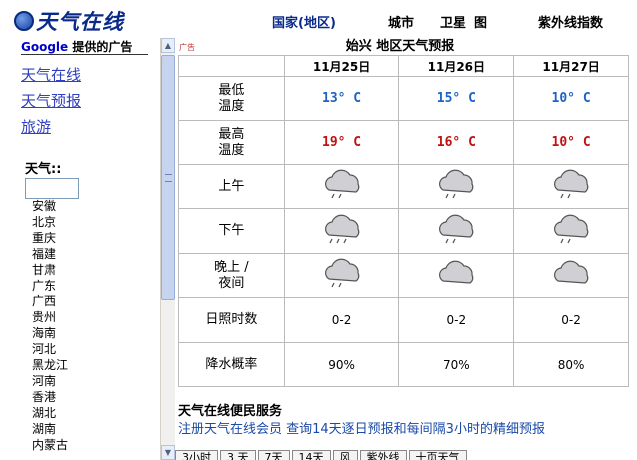 This screenshot has width=637, height=460. Describe the element at coordinates (44, 47) in the screenshot. I see `ad-brand: Google` at that location.